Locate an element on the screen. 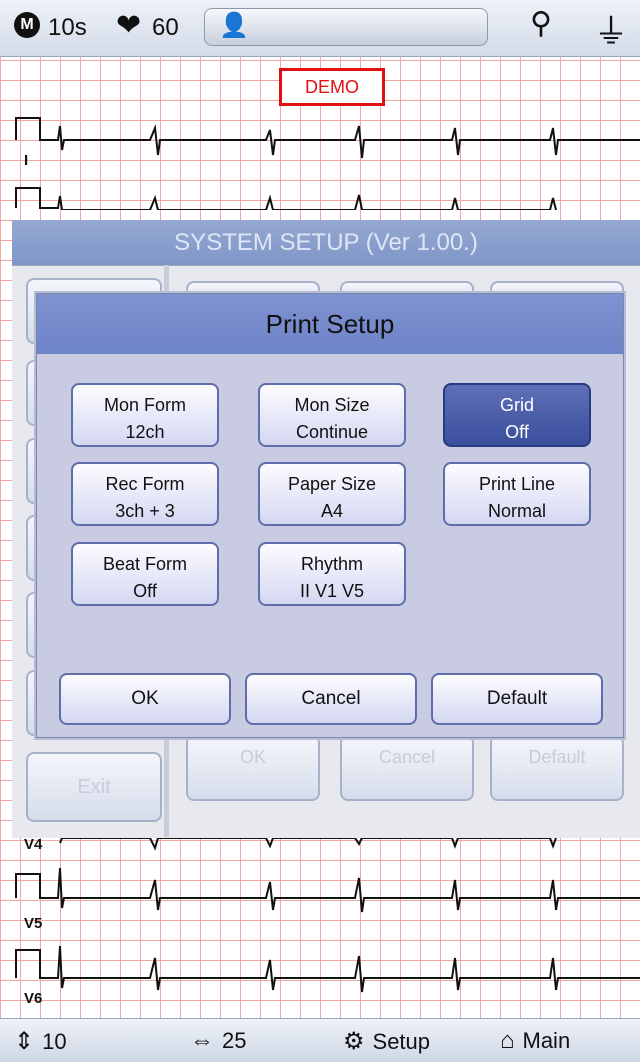 The width and height of the screenshot is (640, 1062). sensitivity-icon: ⇕ is located at coordinates (24, 1041).